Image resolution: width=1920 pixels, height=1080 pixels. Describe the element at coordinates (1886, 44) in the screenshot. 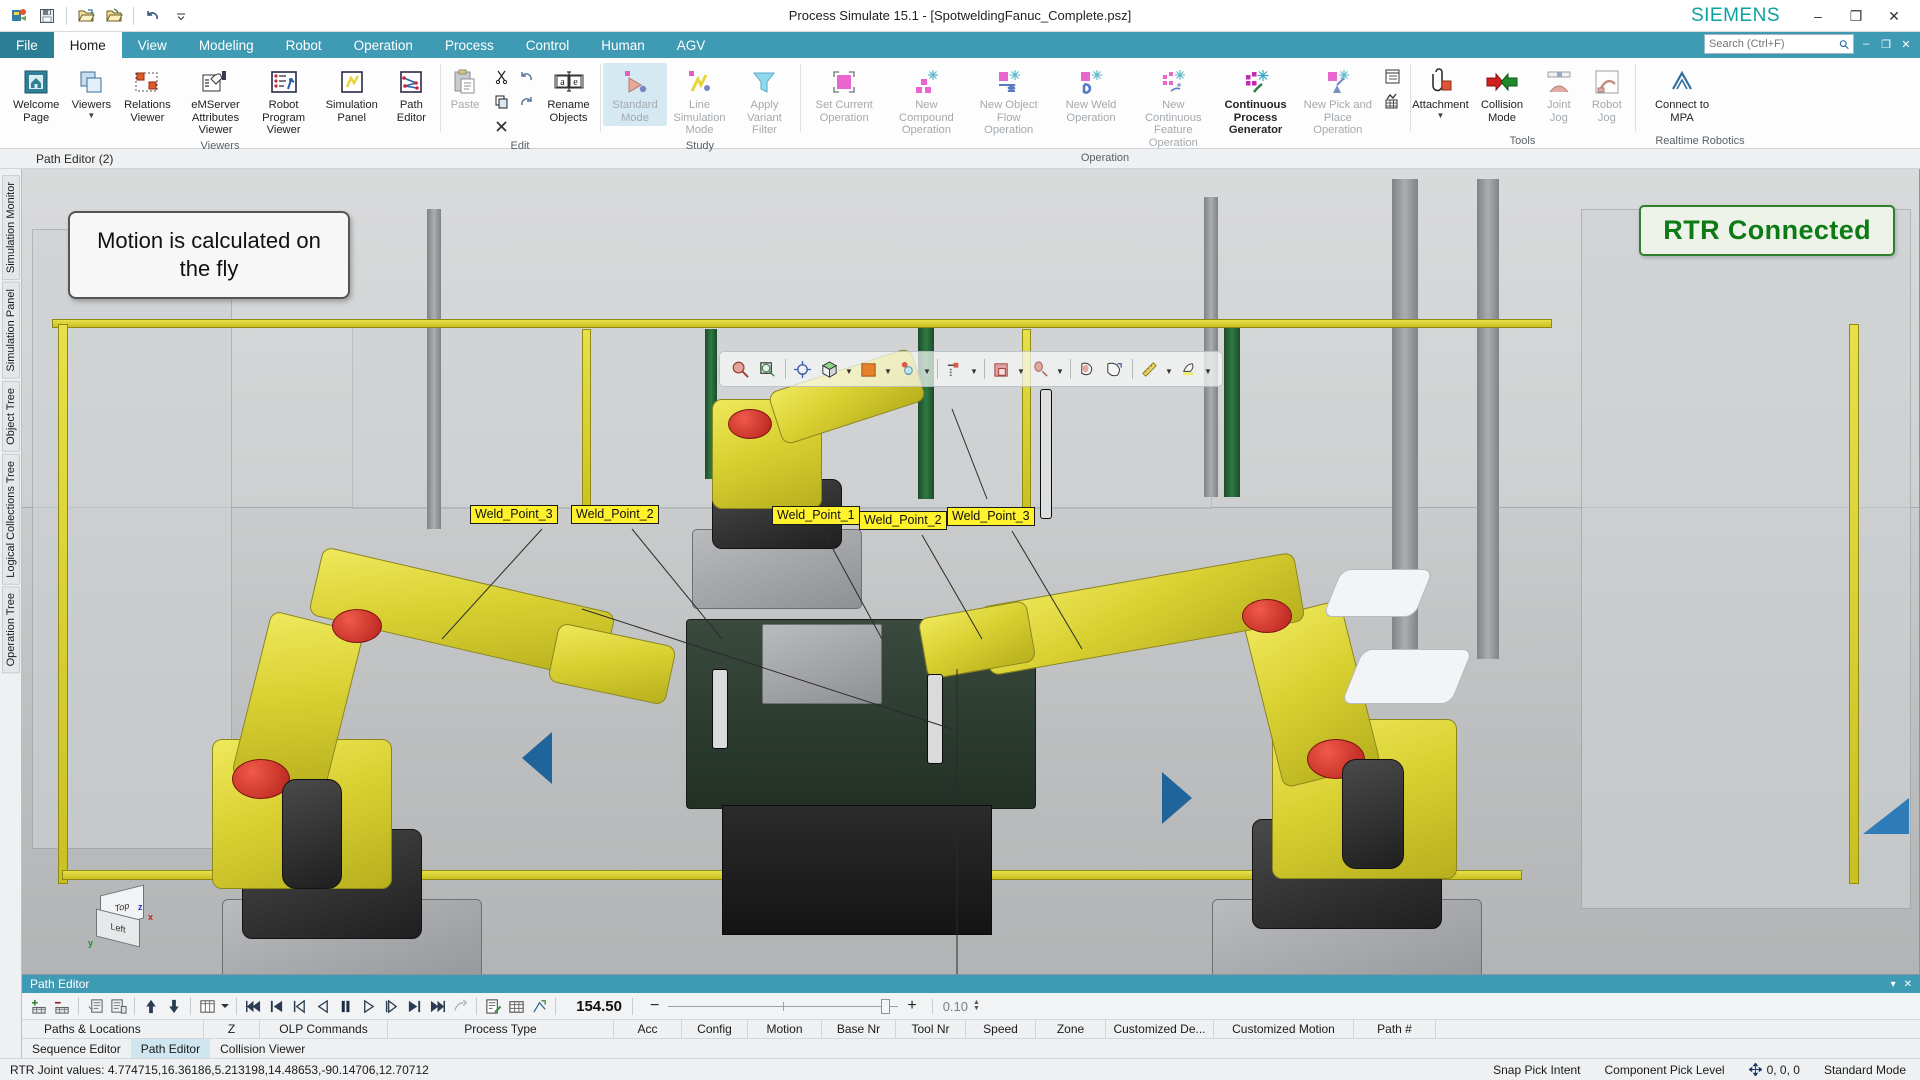

I see `ribbon-restore-button: ❐` at that location.